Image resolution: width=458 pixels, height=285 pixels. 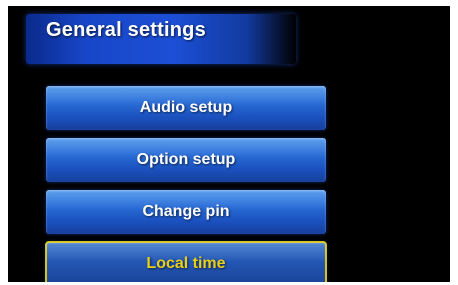 I want to click on menu-item-change-pin: Change pin, so click(x=186, y=212).